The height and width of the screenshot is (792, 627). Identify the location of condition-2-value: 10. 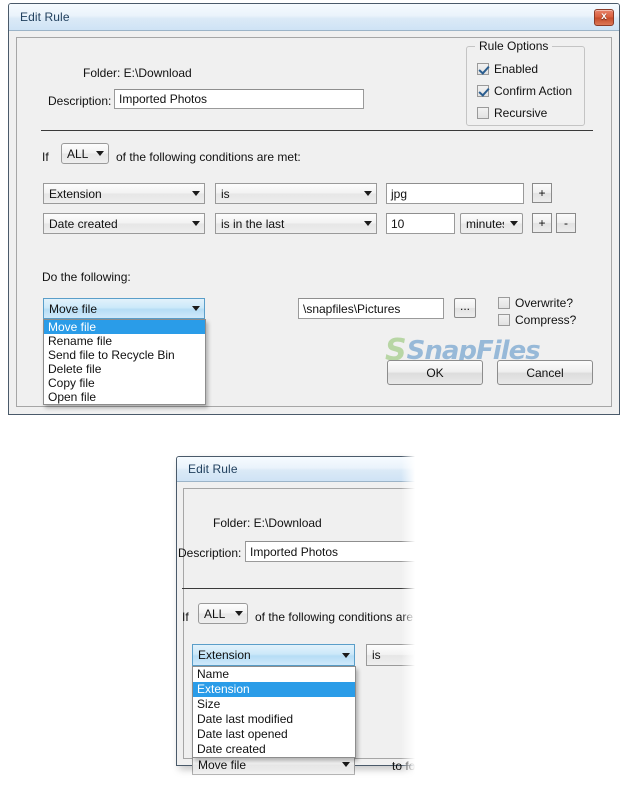
(398, 223).